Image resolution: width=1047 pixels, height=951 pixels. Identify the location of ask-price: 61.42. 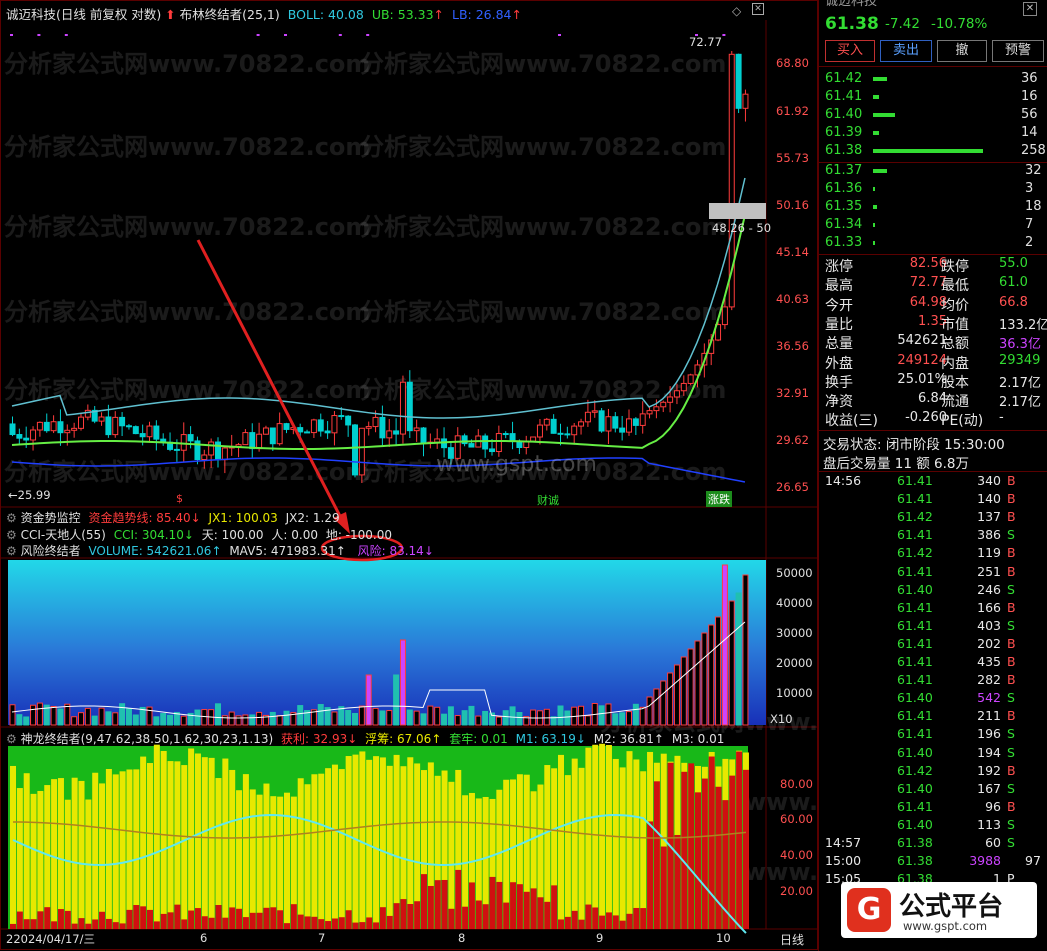
(844, 78).